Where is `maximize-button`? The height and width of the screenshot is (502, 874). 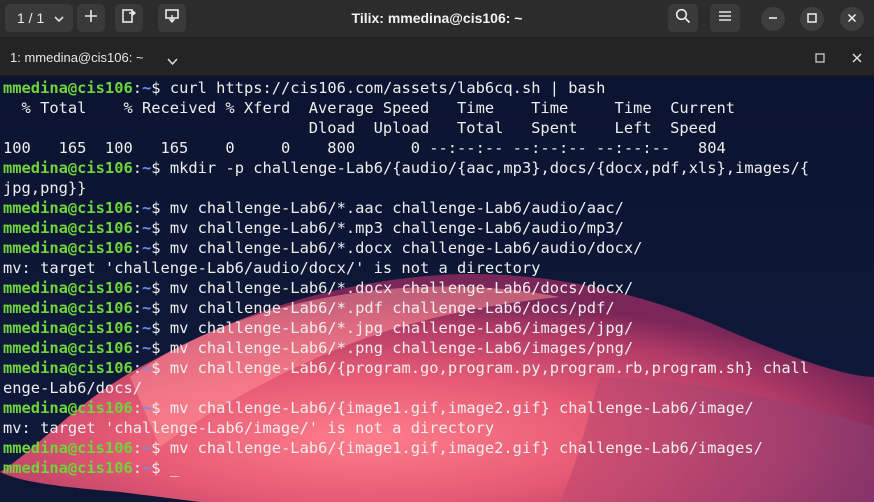
maximize-button is located at coordinates (812, 19).